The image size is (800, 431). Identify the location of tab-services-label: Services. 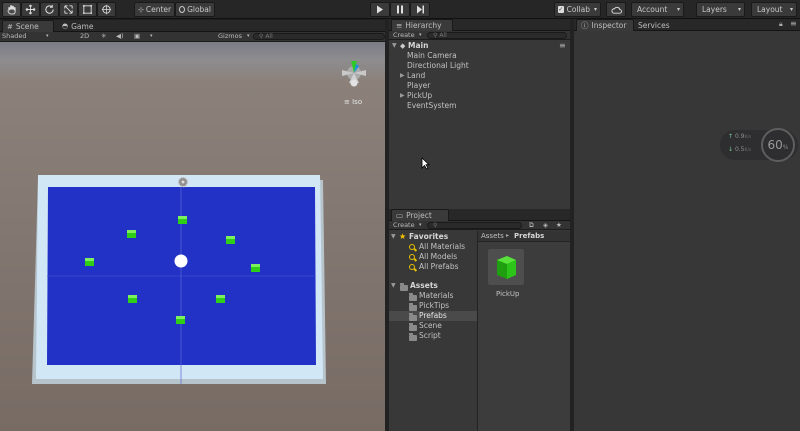
(654, 25).